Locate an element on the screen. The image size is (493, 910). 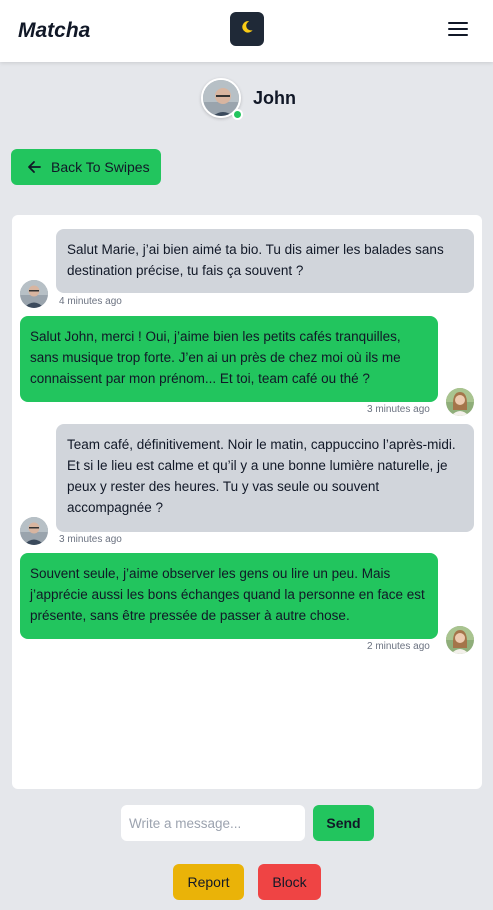
hamburger-menu-icon is located at coordinates (458, 31).